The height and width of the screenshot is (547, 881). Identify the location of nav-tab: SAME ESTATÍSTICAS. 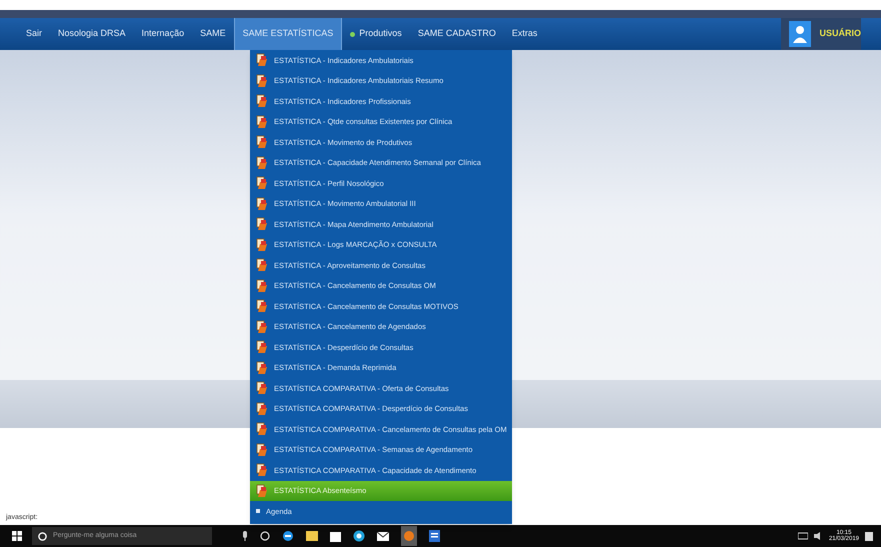
(288, 34).